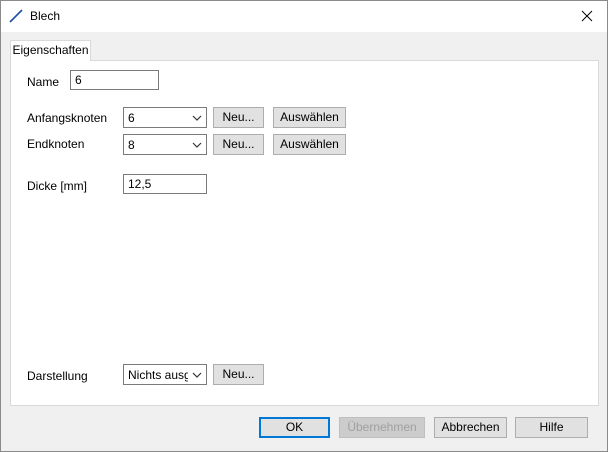 This screenshot has height=452, width=608. What do you see at coordinates (309, 117) in the screenshot?
I see `start-node-select-button: Auswählen` at bounding box center [309, 117].